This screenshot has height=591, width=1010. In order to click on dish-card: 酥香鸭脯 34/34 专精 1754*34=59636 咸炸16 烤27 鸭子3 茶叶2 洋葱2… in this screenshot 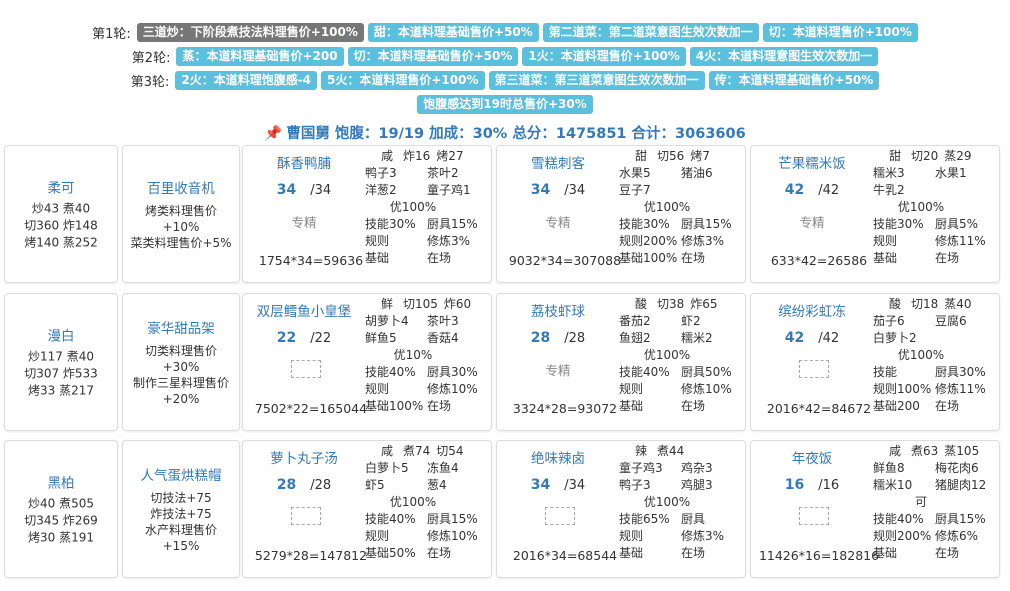, I will do `click(367, 214)`.